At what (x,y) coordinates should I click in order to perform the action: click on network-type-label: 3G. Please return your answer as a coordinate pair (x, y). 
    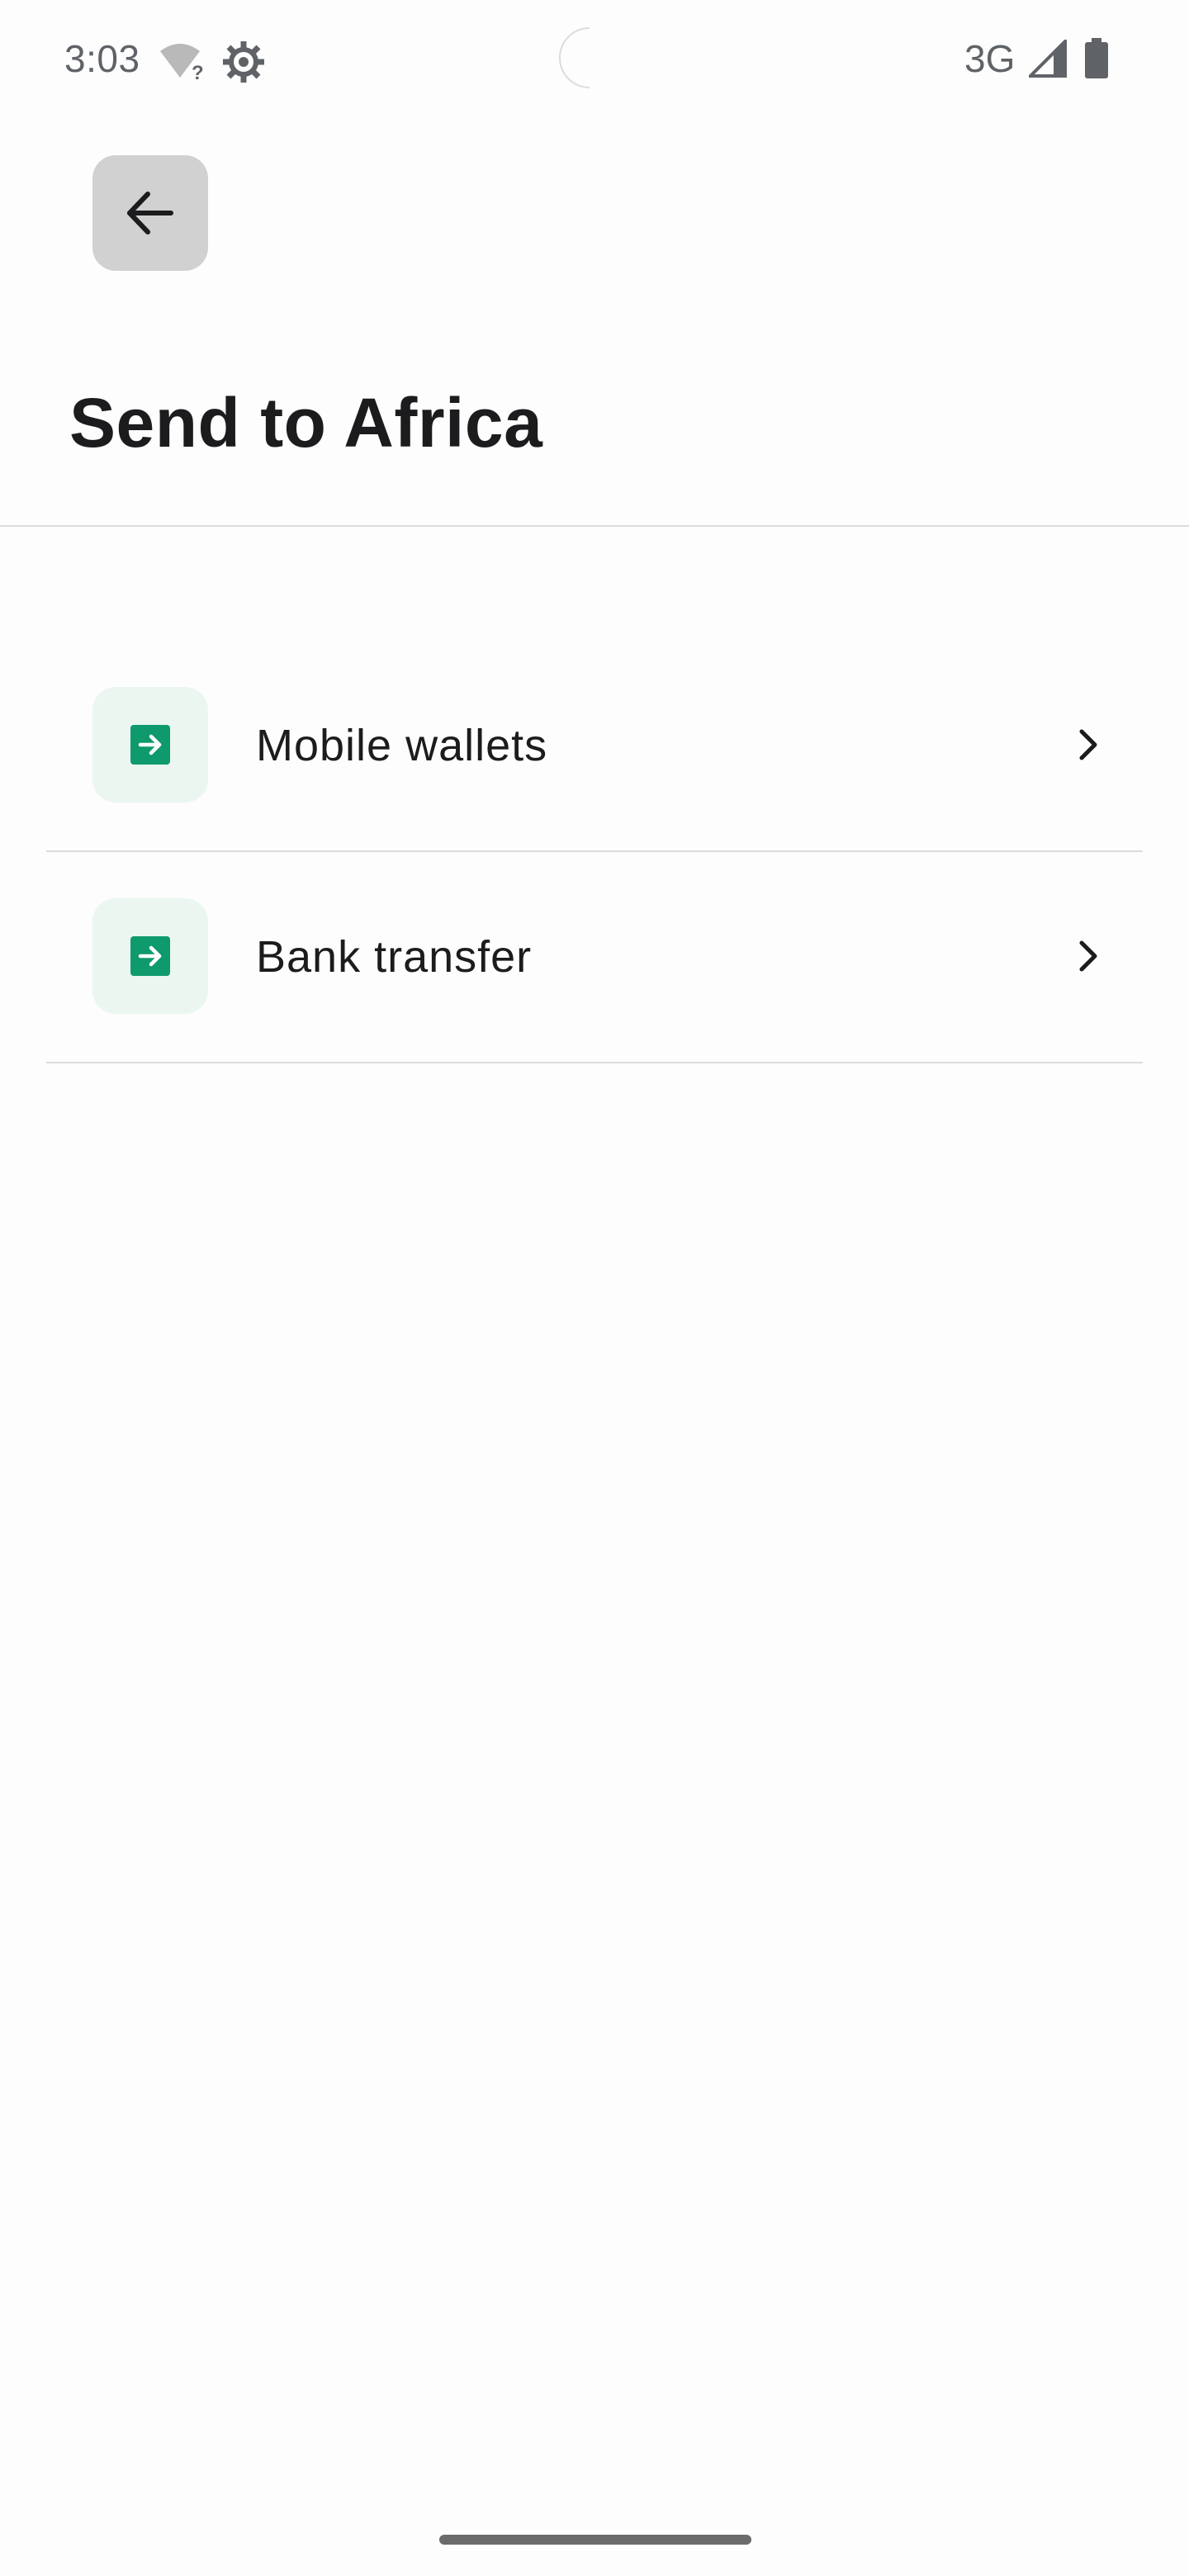
    Looking at the image, I should click on (990, 58).